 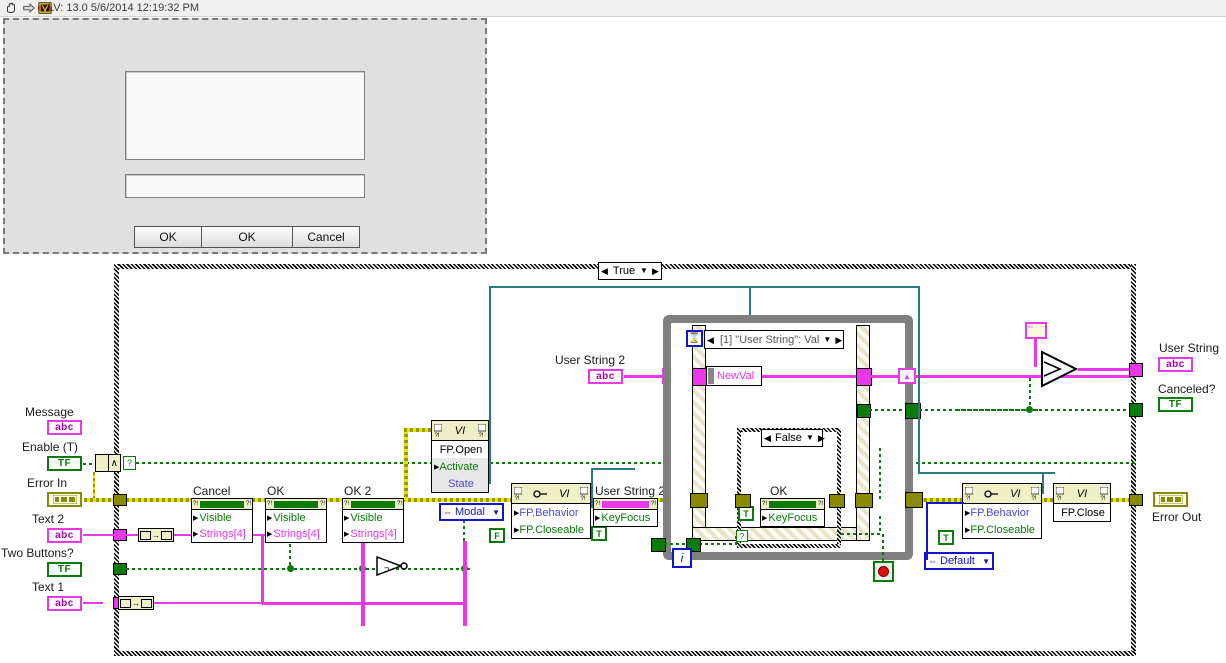 I want to click on bool-constant-false: F, so click(x=497, y=535).